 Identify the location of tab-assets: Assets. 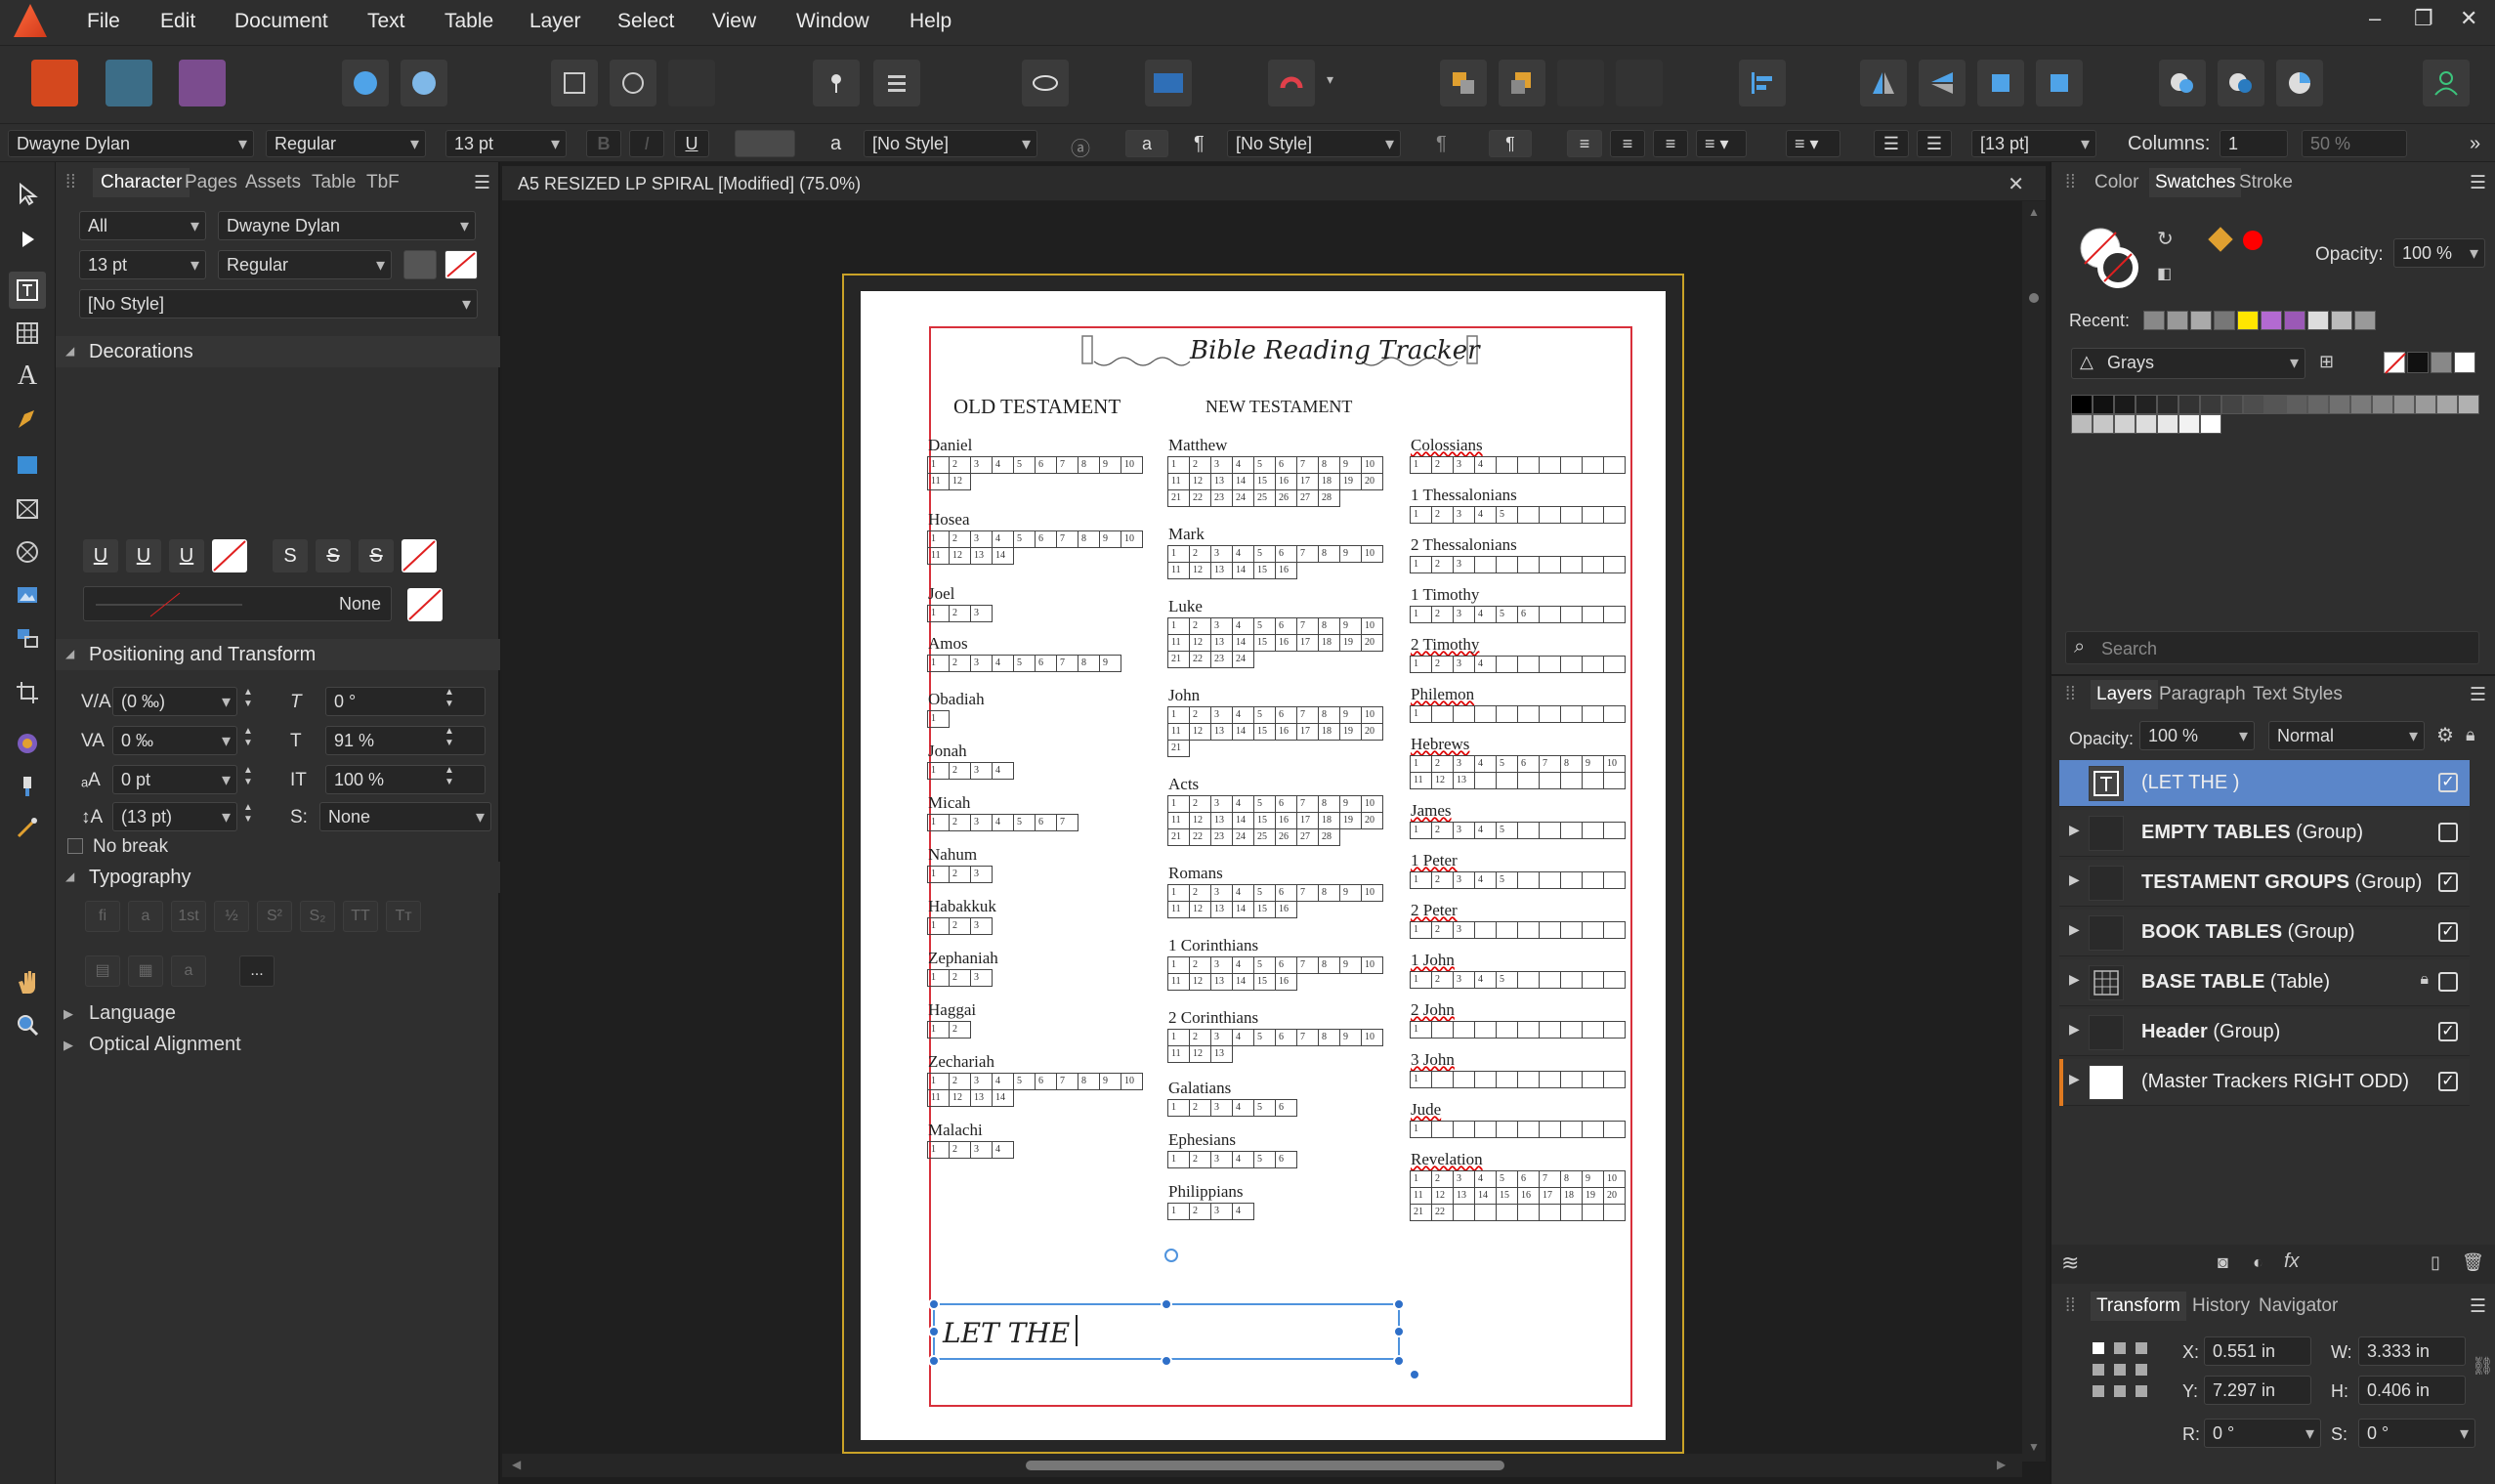
(273, 182).